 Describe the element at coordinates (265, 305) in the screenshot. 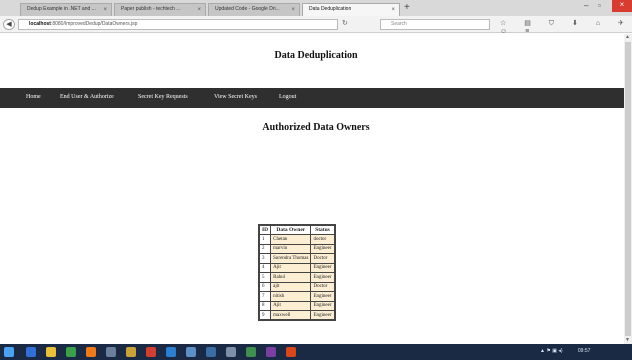

I see `cell-id: 8` at that location.